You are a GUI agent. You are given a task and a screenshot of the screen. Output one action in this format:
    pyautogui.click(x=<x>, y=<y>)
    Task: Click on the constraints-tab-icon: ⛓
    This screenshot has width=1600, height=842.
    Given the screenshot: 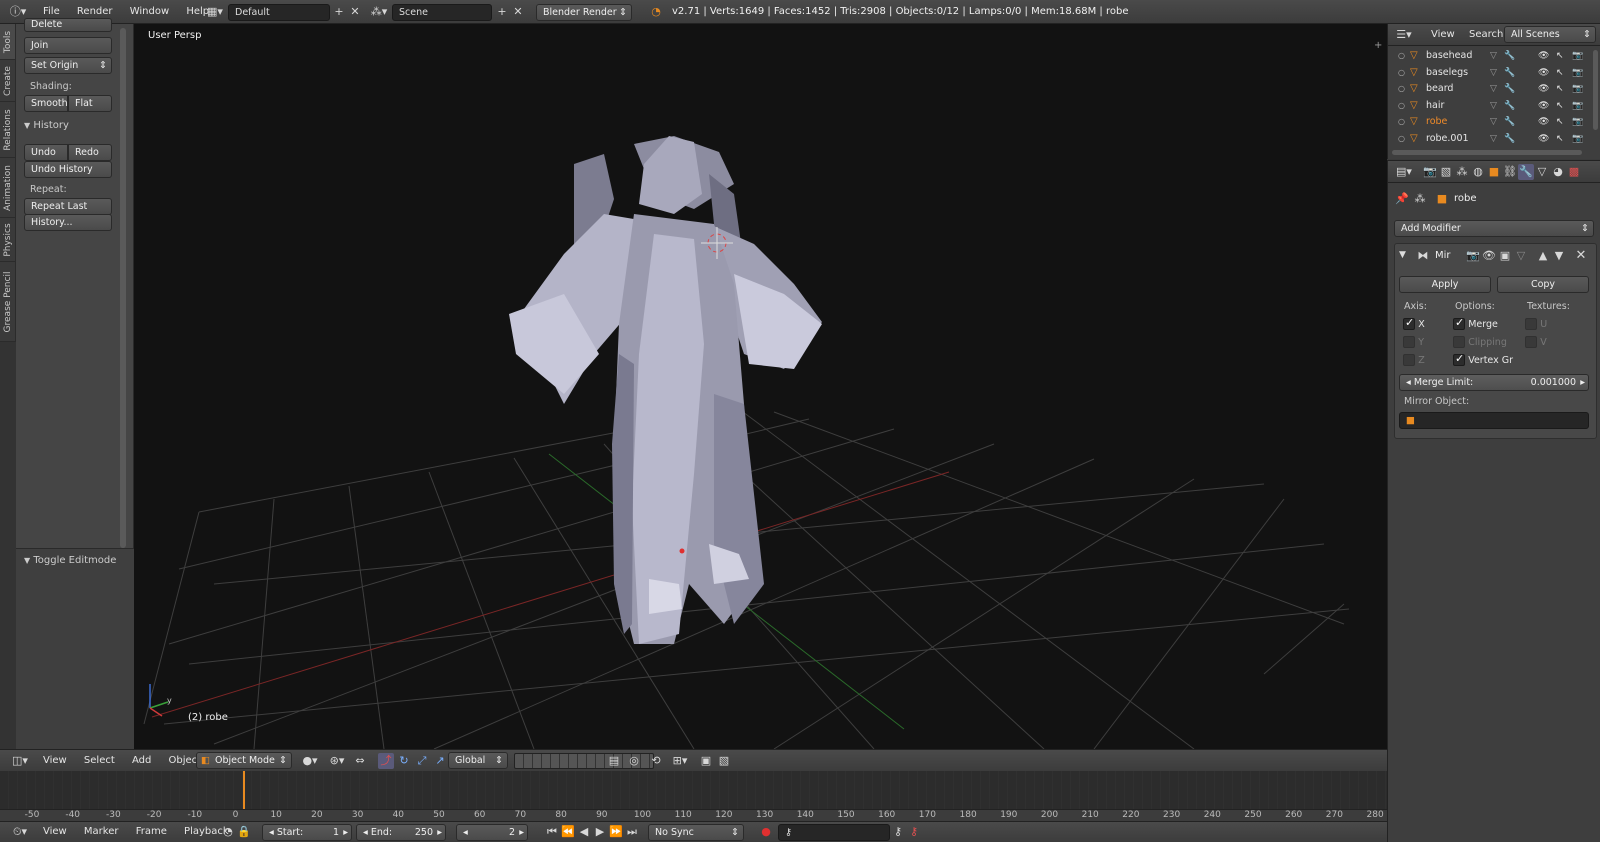 What is the action you would take?
    pyautogui.click(x=1510, y=172)
    